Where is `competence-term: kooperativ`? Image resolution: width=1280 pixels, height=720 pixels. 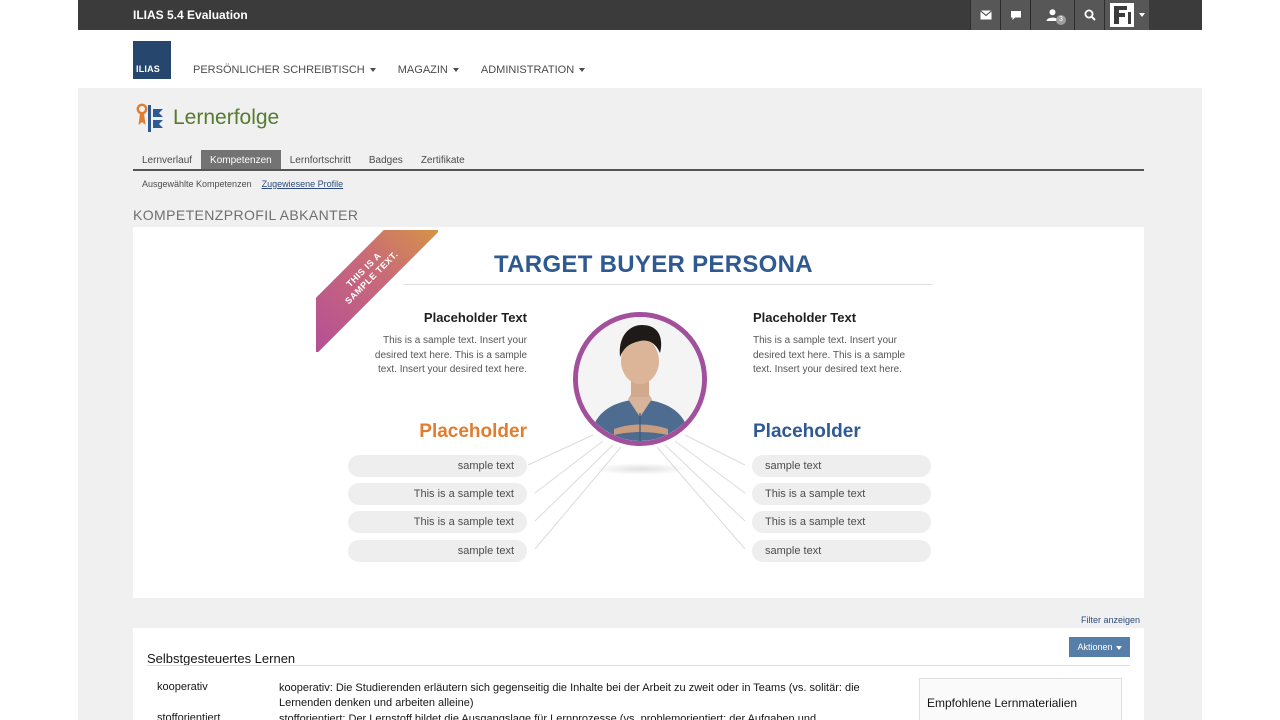 competence-term: kooperativ is located at coordinates (182, 687).